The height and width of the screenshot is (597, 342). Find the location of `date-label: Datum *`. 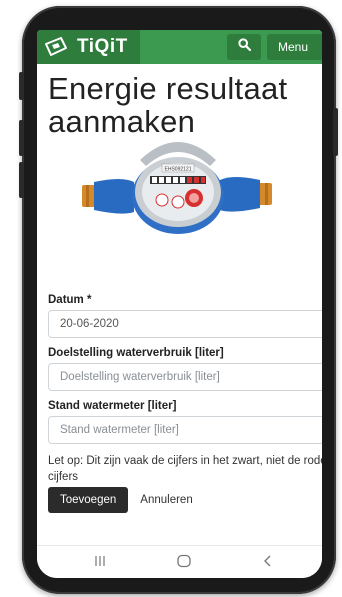

date-label: Datum * is located at coordinates (70, 300).